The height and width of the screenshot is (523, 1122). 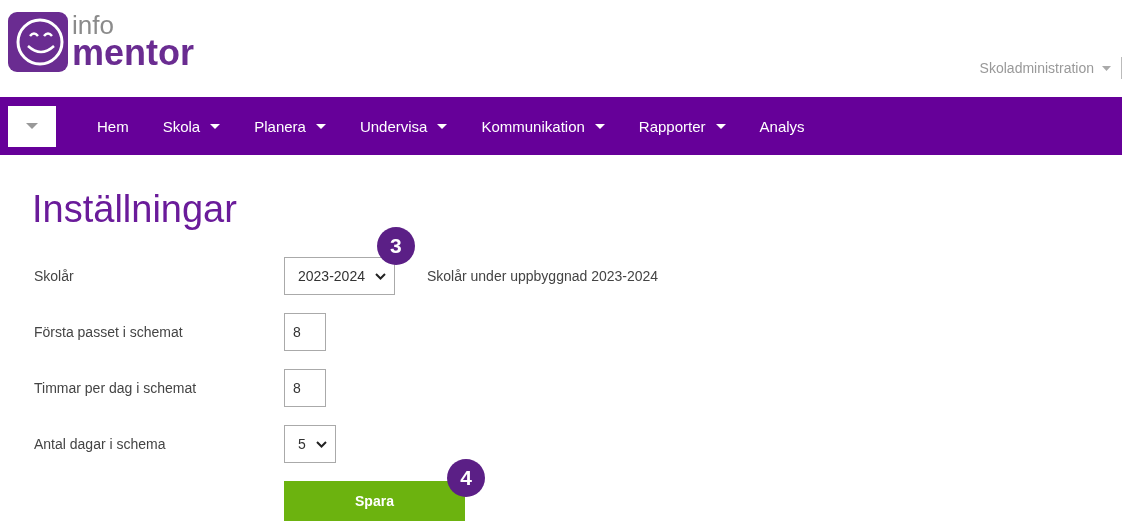 I want to click on logo-text: info, so click(x=93, y=25).